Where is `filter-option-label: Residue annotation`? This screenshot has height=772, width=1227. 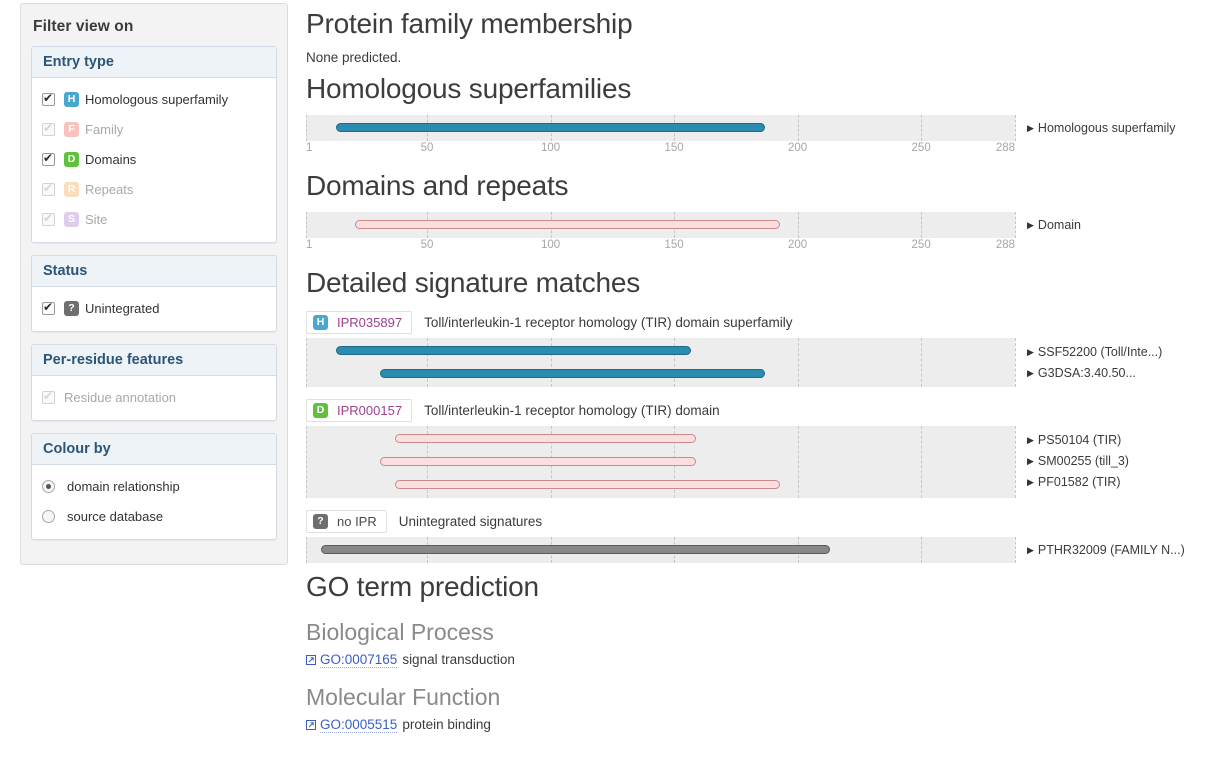 filter-option-label: Residue annotation is located at coordinates (120, 397).